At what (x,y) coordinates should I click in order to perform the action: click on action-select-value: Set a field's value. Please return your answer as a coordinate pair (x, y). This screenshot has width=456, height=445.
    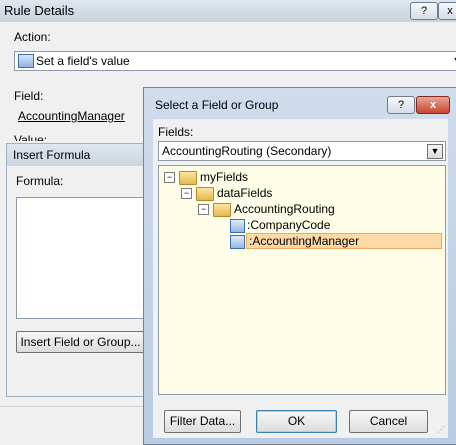
    Looking at the image, I should click on (83, 61).